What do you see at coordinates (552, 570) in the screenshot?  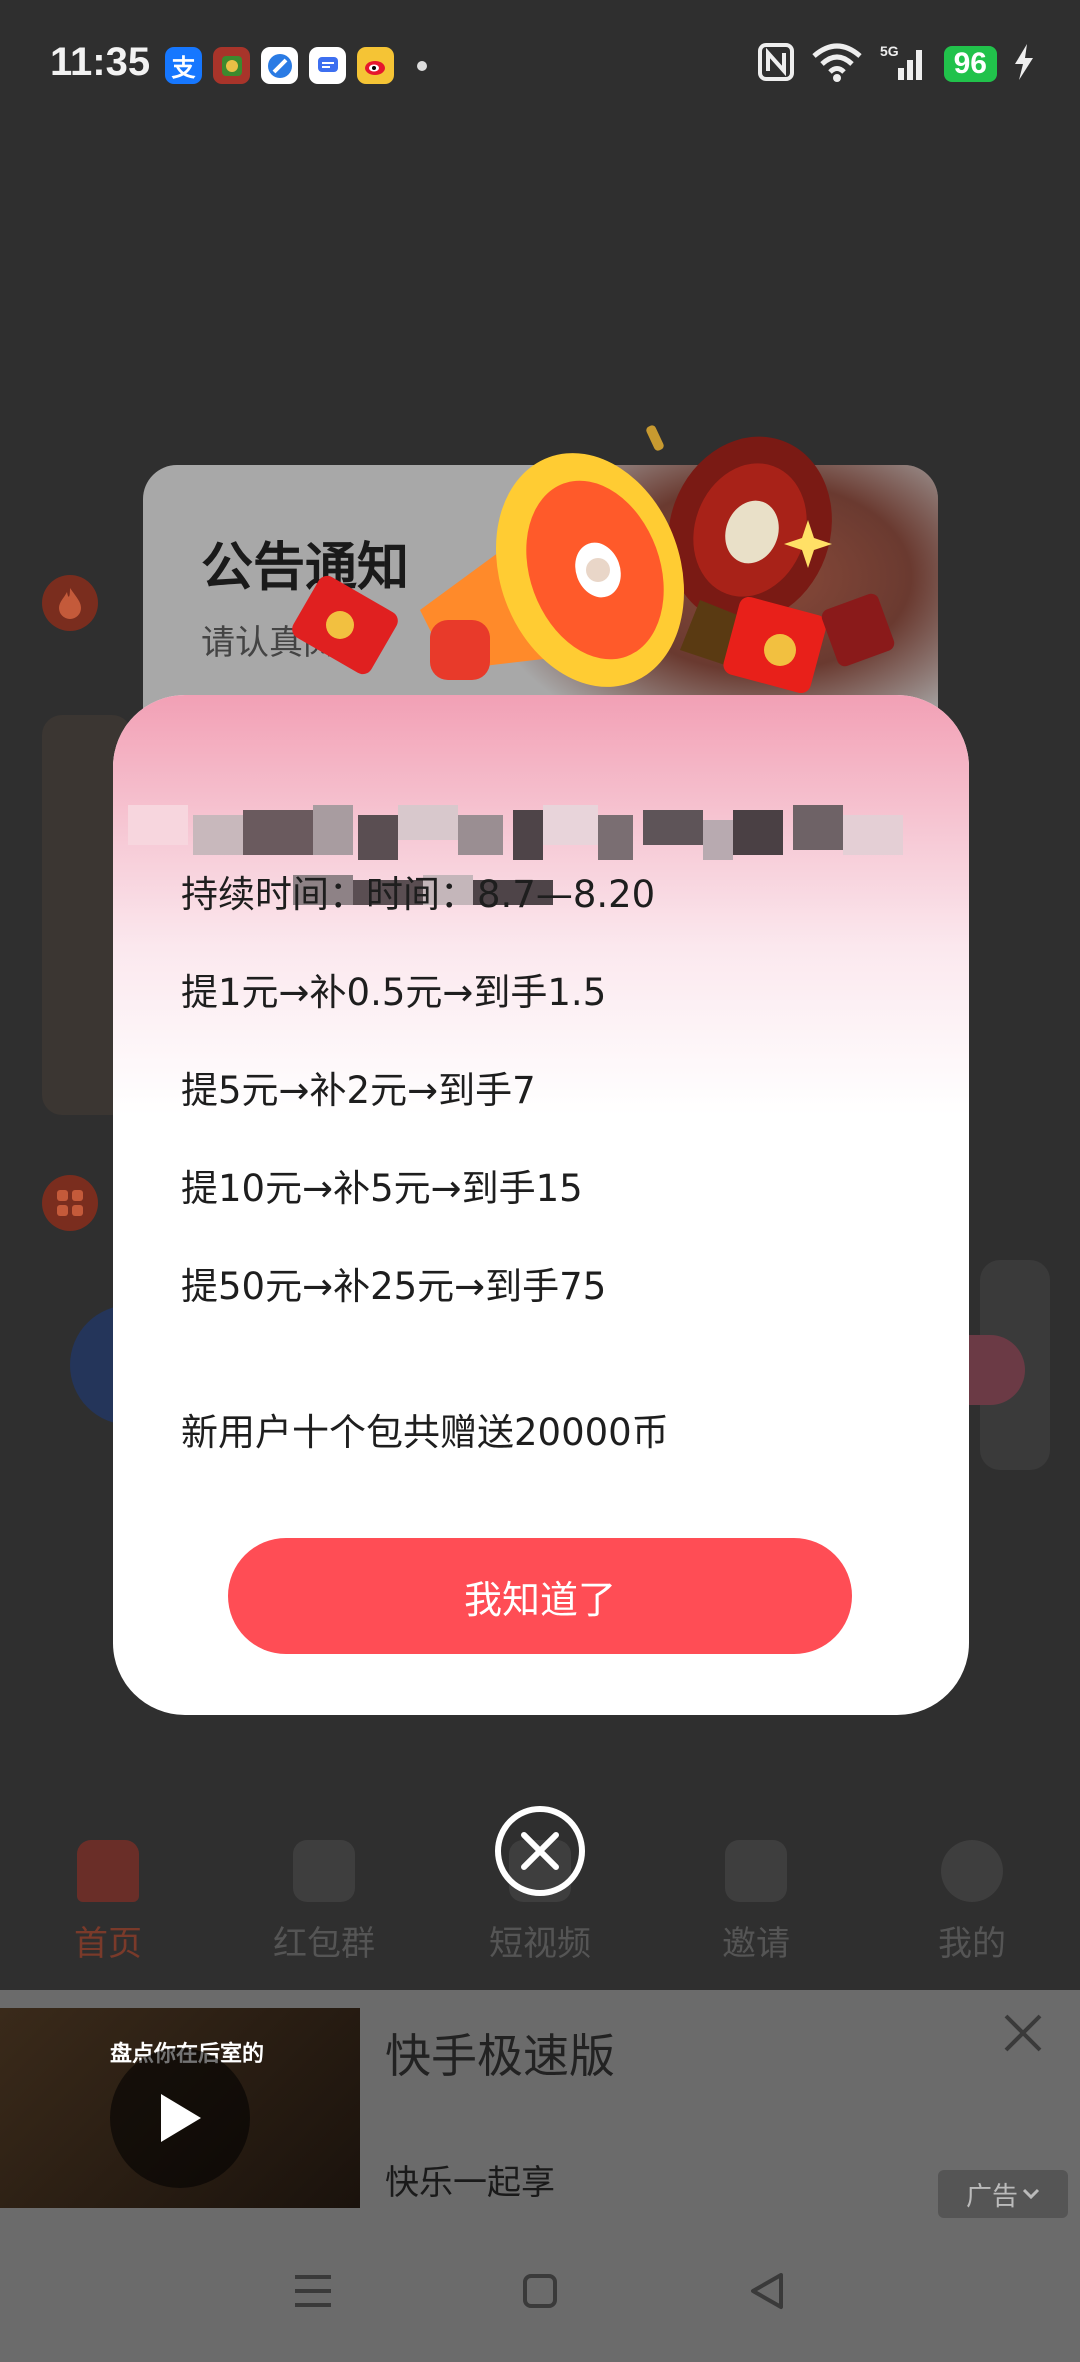 I see `yellow-megaphone-icon` at bounding box center [552, 570].